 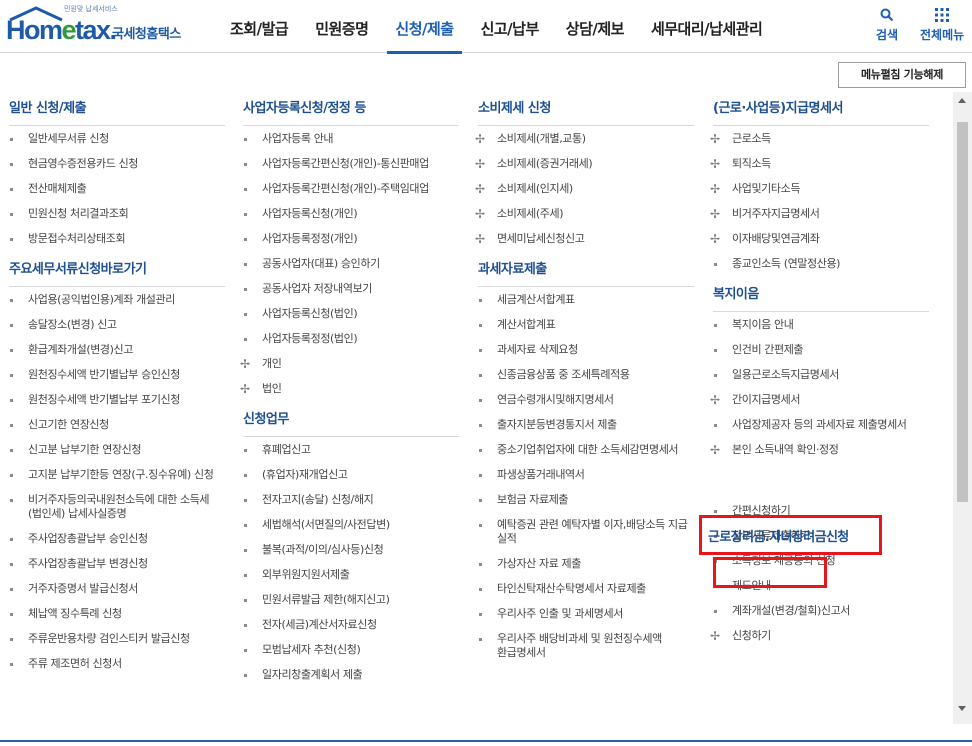 I want to click on menu-item: 민원서류발급 제한(해지신고), so click(x=351, y=600).